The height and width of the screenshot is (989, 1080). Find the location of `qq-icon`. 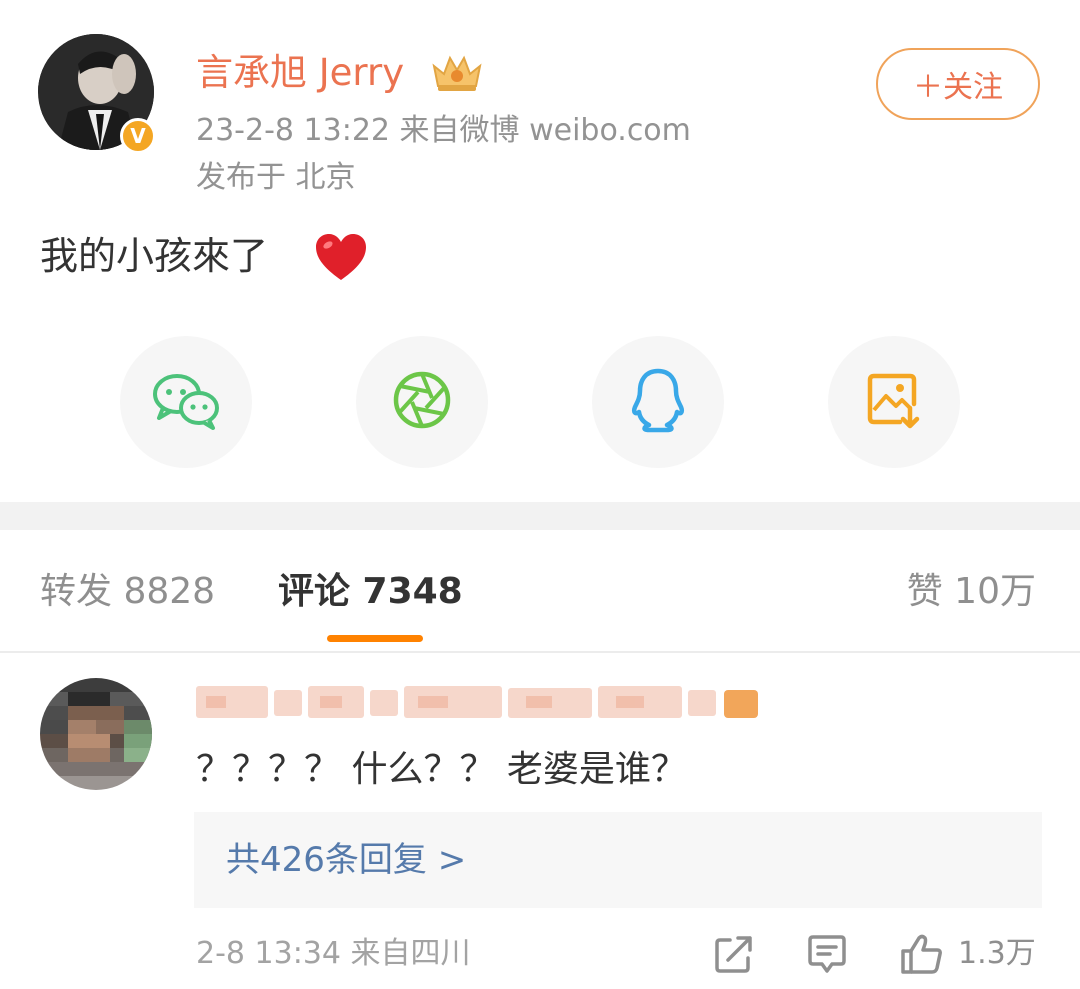

qq-icon is located at coordinates (658, 402).